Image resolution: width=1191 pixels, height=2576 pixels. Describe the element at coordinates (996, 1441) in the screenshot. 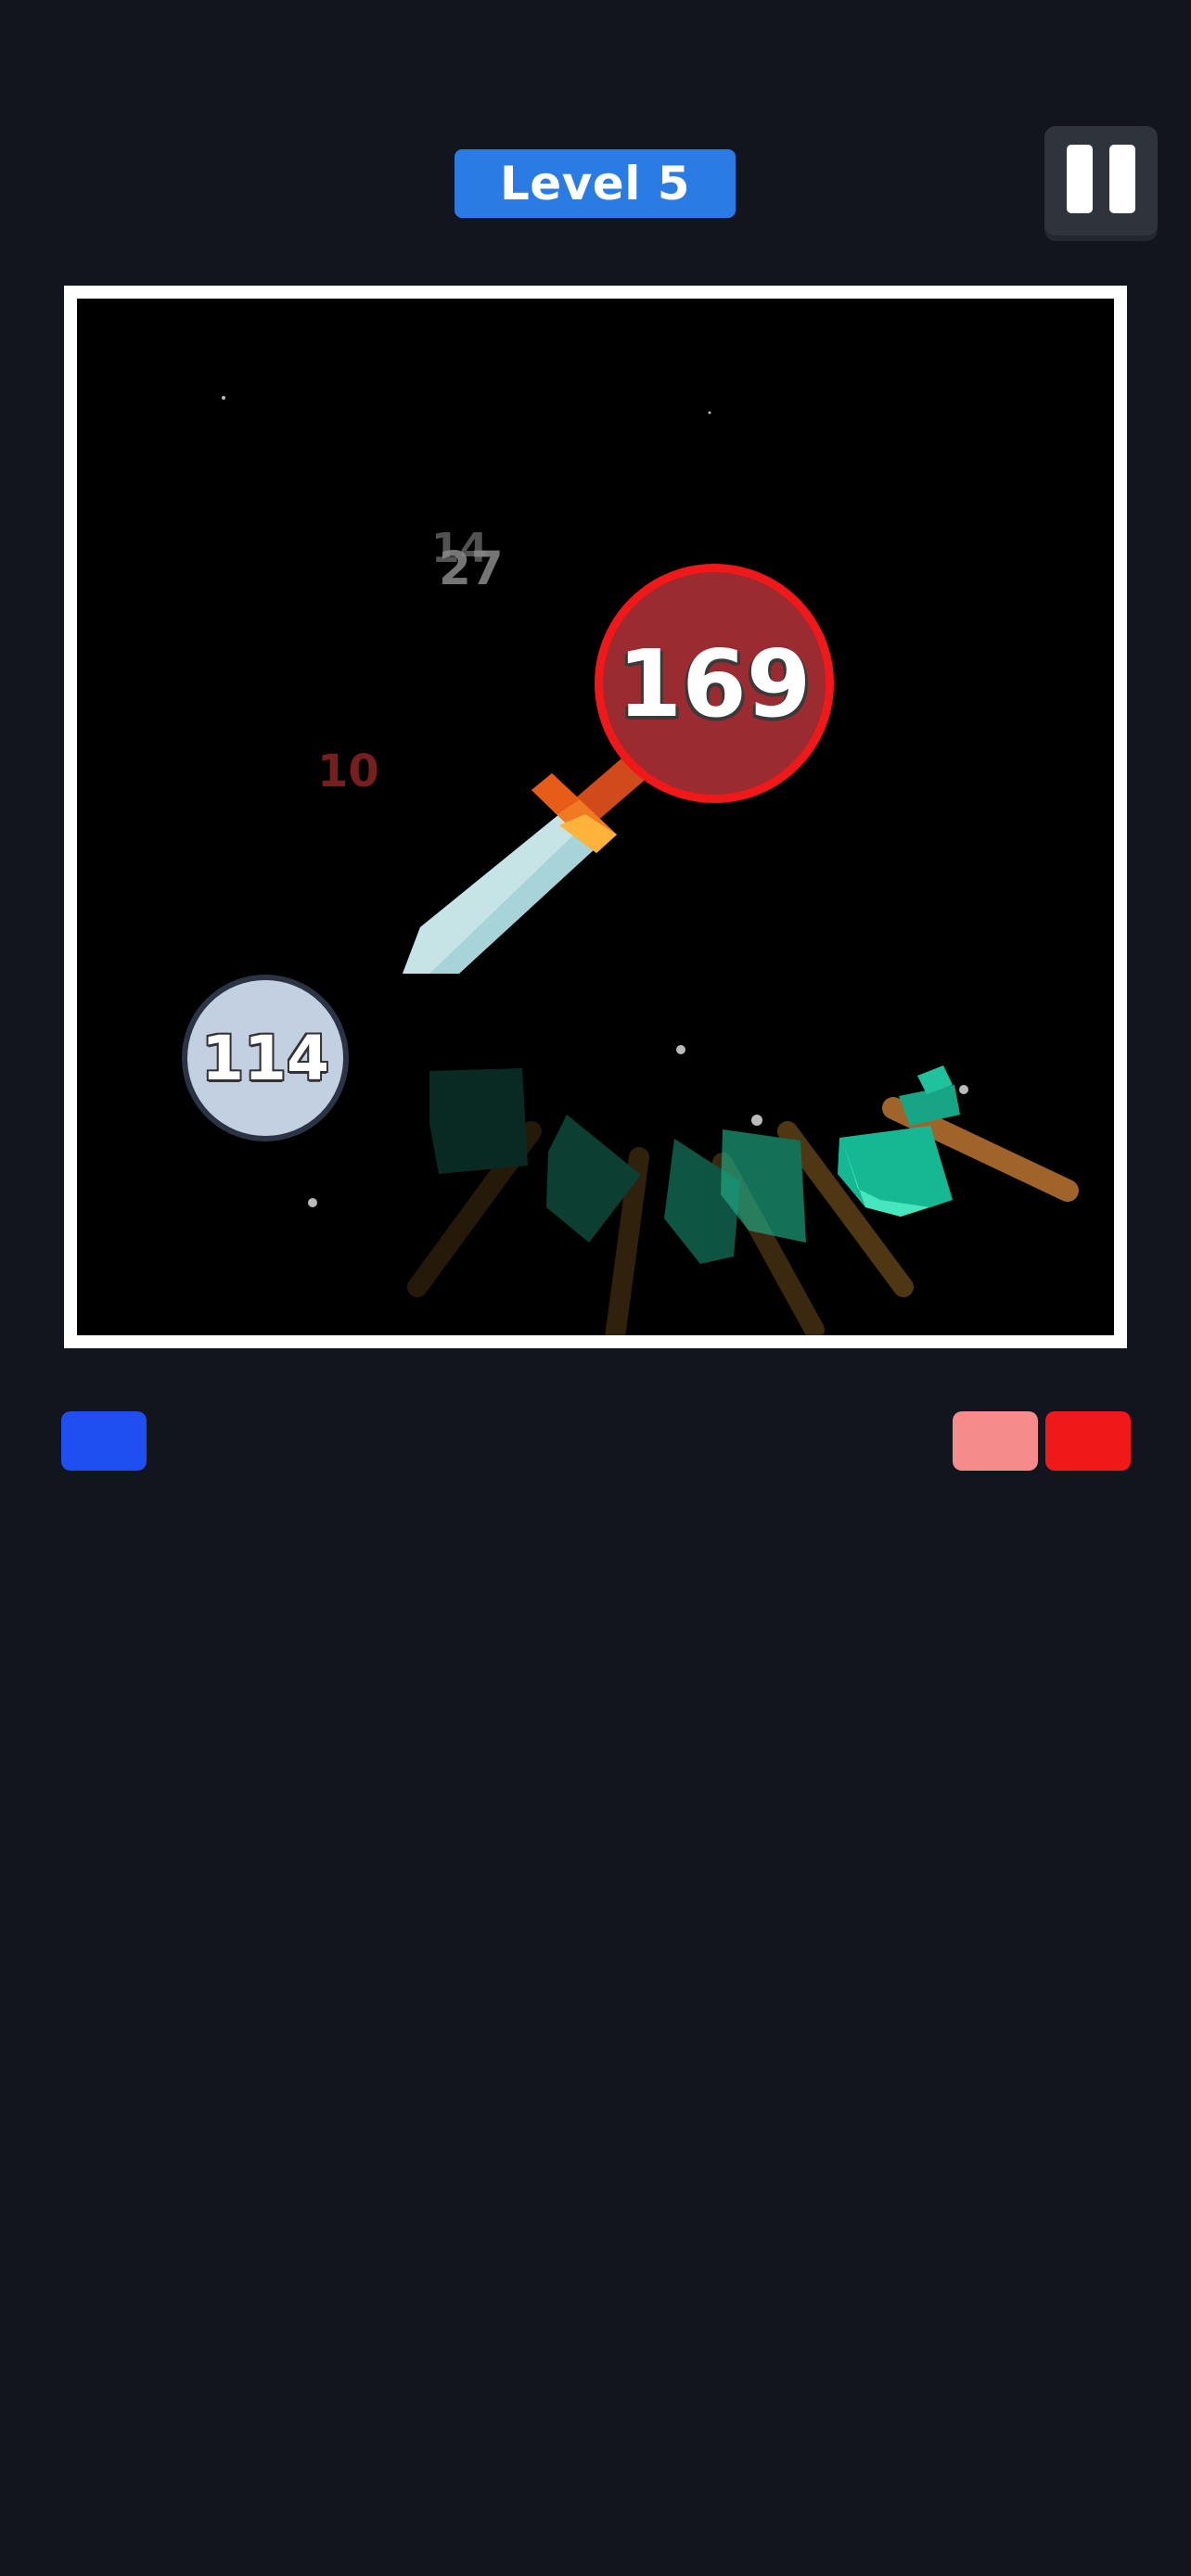

I see `enemy-life-chip-lost` at that location.